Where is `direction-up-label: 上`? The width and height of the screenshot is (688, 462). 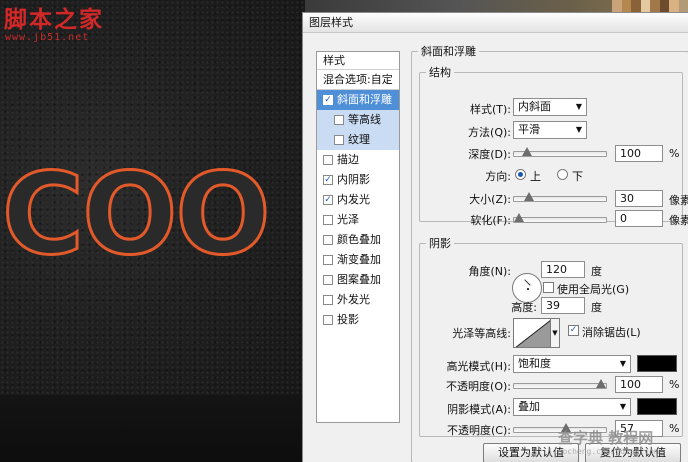
direction-up-label: 上 is located at coordinates (535, 176).